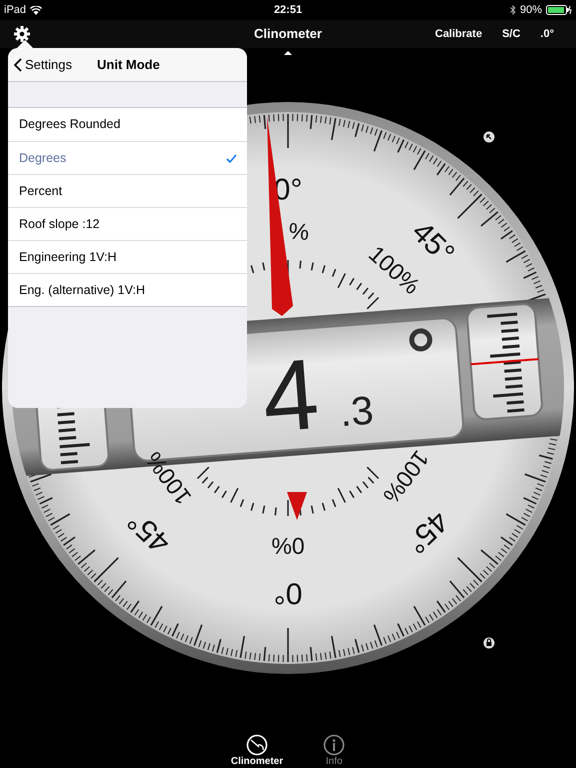 The image size is (576, 768). Describe the element at coordinates (15, 10) in the screenshot. I see `device-name: iPad` at that location.